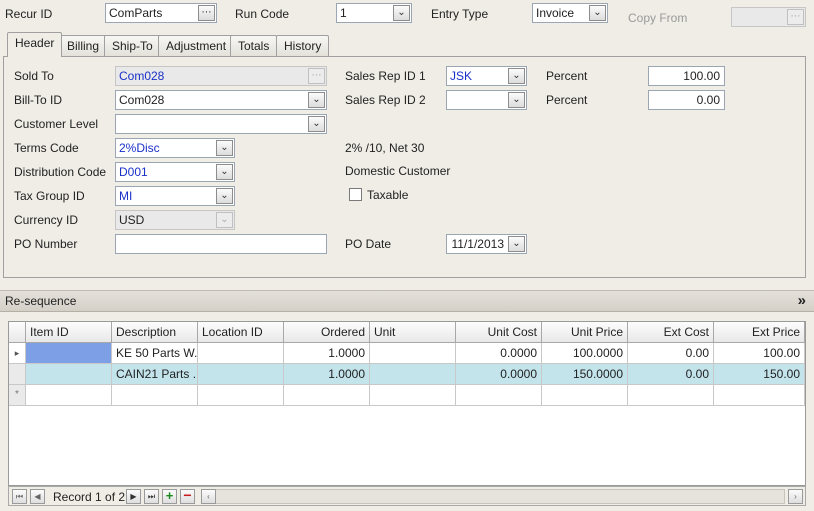 The height and width of the screenshot is (511, 814). Describe the element at coordinates (254, 45) in the screenshot. I see `tab-totals: Totals` at that location.